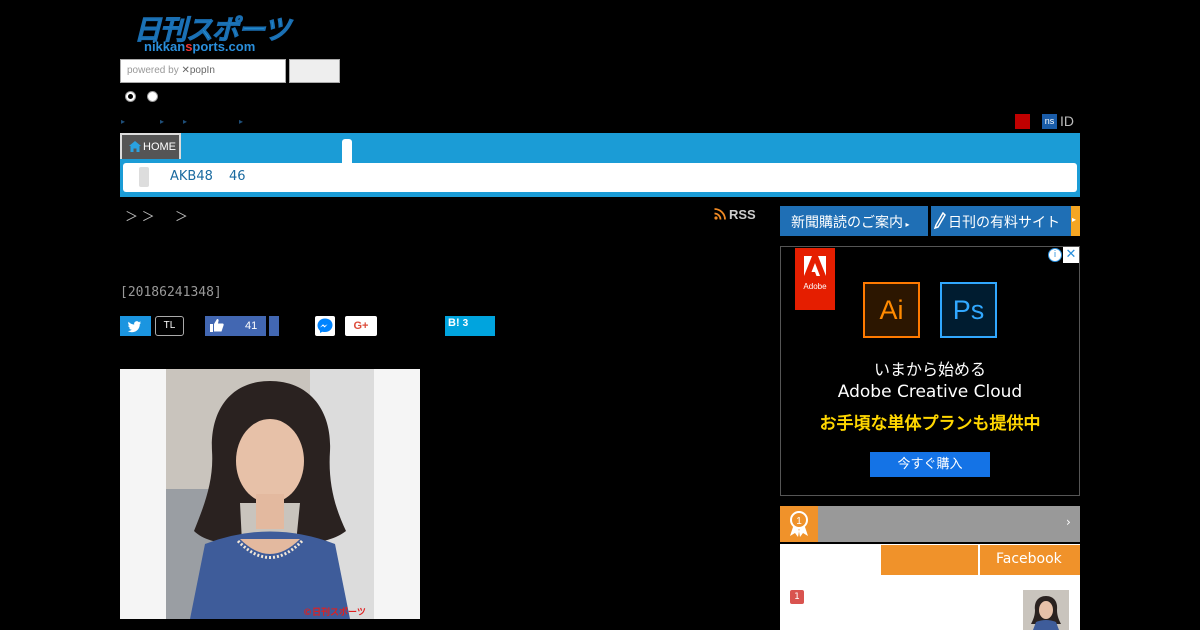 This screenshot has height=630, width=1200. Describe the element at coordinates (191, 176) in the screenshot. I see `sub-nav-link-akb48: AKB48` at that location.